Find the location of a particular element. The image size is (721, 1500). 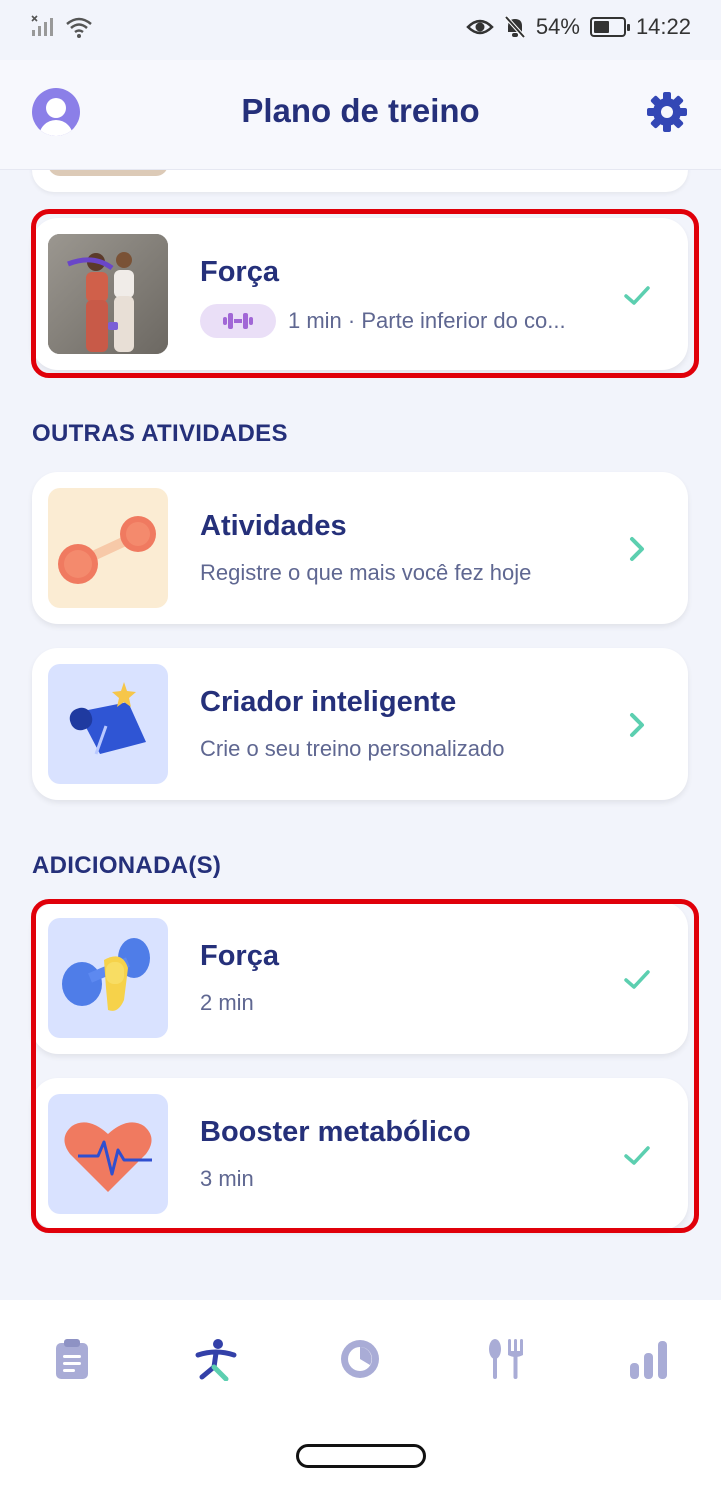

clipboard-icon is located at coordinates (72, 1359).